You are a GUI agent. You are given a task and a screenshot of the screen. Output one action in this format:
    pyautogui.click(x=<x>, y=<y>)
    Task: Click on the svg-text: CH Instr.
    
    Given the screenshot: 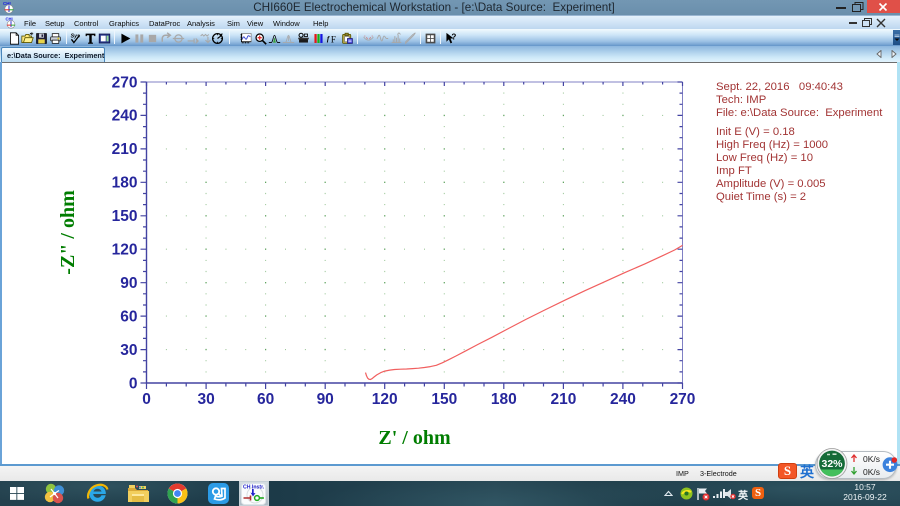 What is the action you would take?
    pyautogui.click(x=254, y=488)
    